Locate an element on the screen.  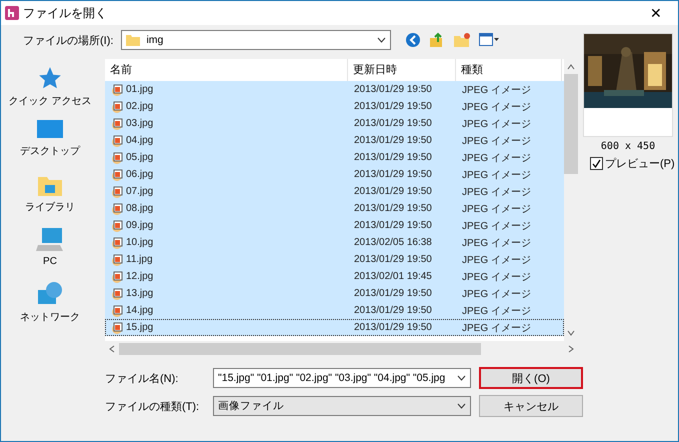
location-label: ファイルの場所(I): is located at coordinates (68, 41).